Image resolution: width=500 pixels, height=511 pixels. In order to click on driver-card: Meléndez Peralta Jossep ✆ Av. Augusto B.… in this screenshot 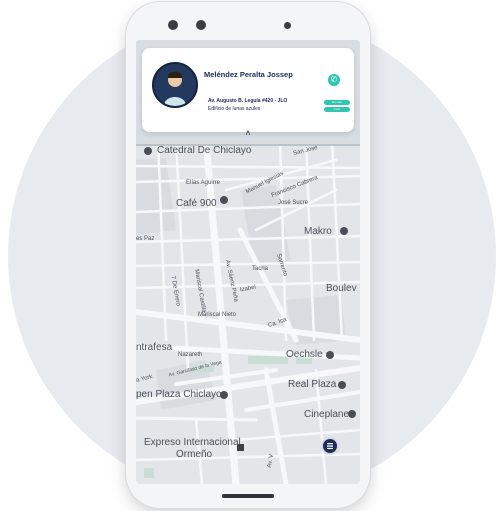, I will do `click(248, 90)`.